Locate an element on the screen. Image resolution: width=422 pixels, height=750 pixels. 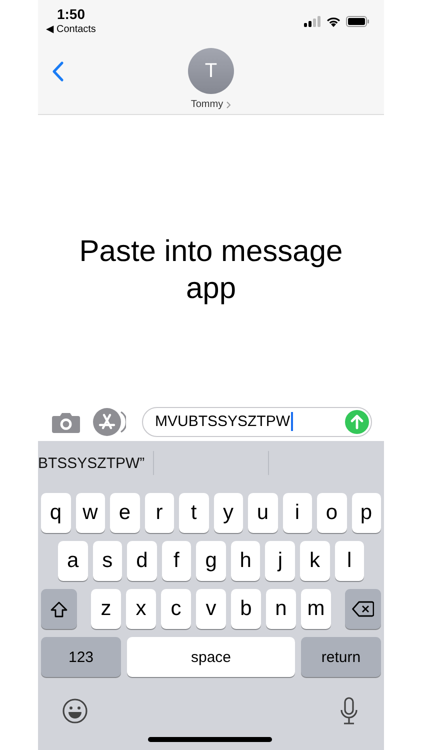
key: k is located at coordinates (315, 561).